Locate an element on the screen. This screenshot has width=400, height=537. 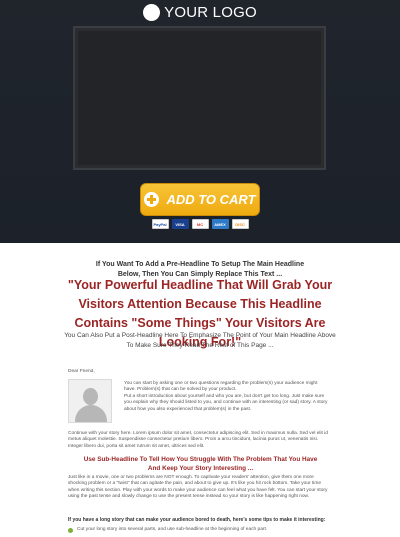
logo: YOUR LOGO is located at coordinates (200, 12).